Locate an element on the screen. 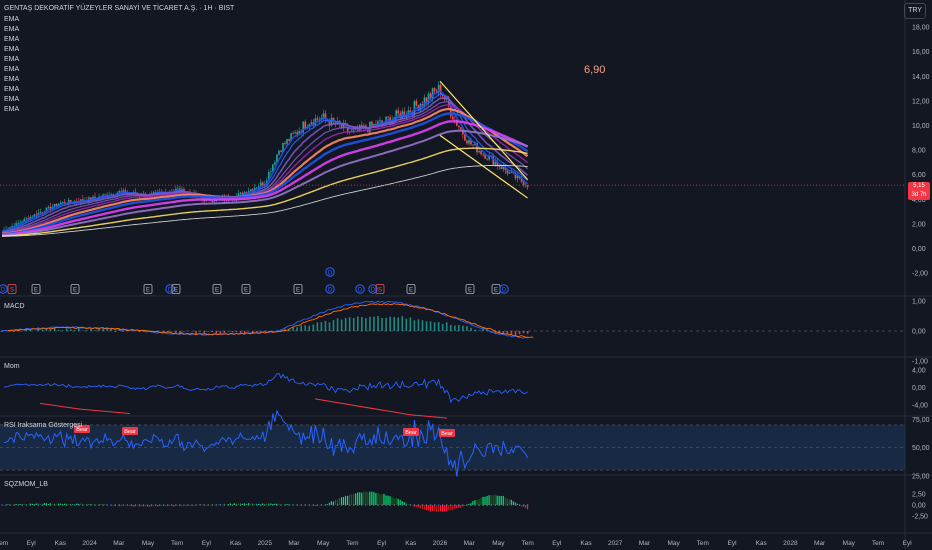 The image size is (932, 550). ema-label-2: EMA is located at coordinates (11, 40).